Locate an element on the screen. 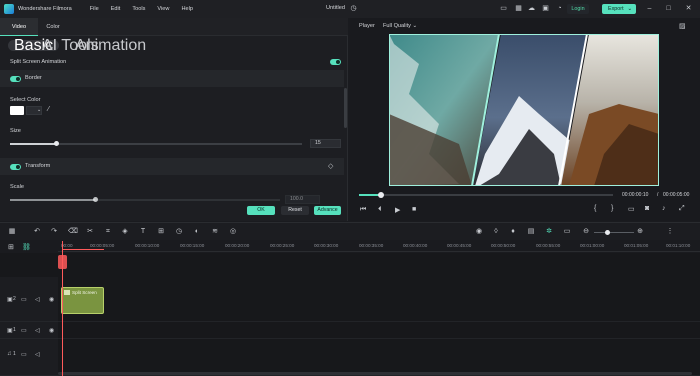  scale-input: 100.0 is located at coordinates (302, 199).